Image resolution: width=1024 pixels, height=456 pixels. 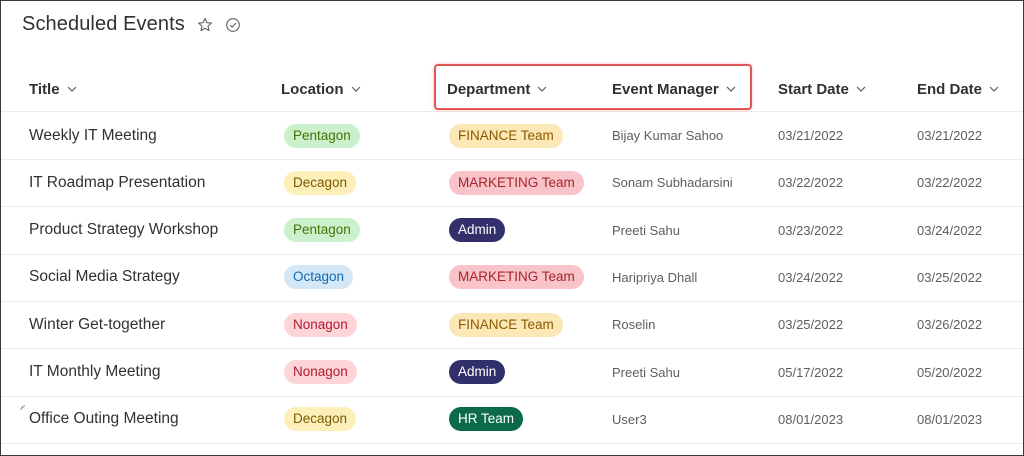 I want to click on column-header-department: Department, so click(x=497, y=89).